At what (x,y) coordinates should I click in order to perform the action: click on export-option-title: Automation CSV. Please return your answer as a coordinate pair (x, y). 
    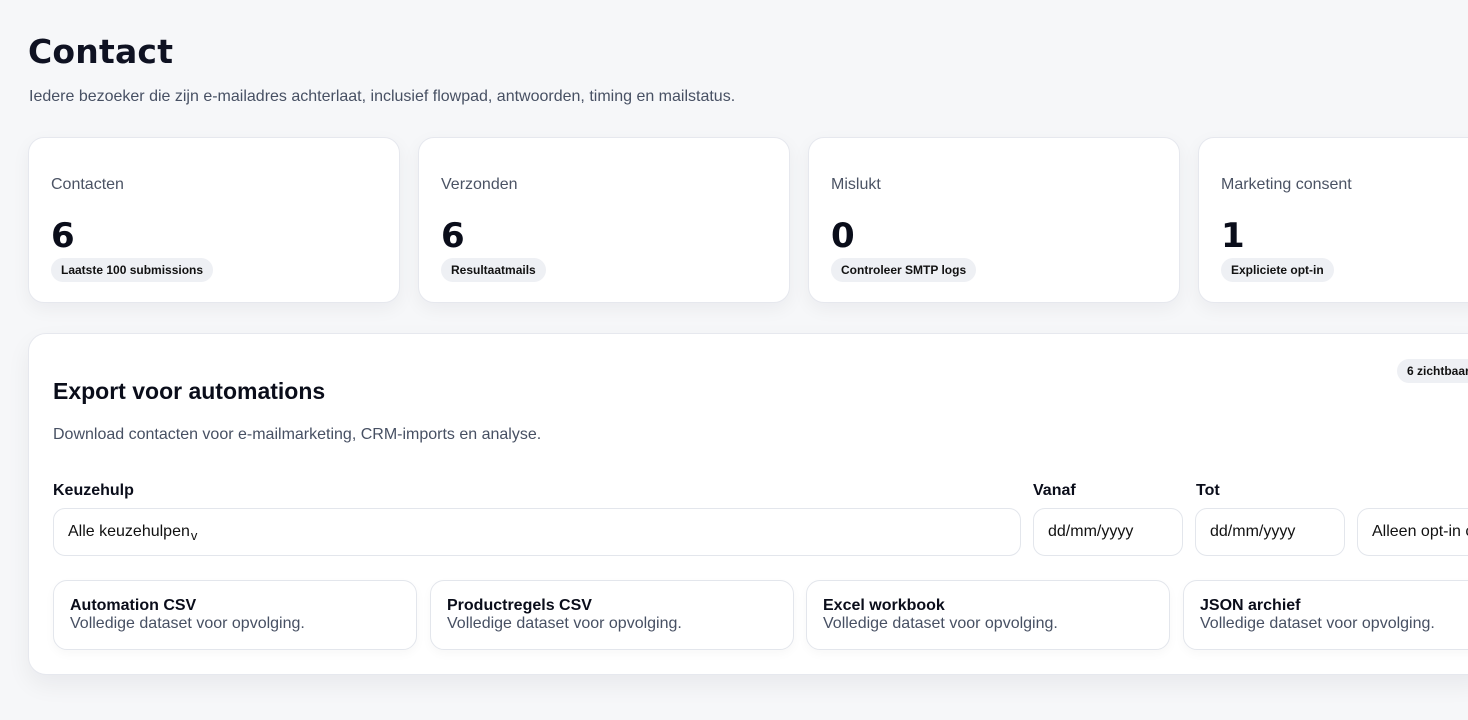
    Looking at the image, I should click on (133, 605).